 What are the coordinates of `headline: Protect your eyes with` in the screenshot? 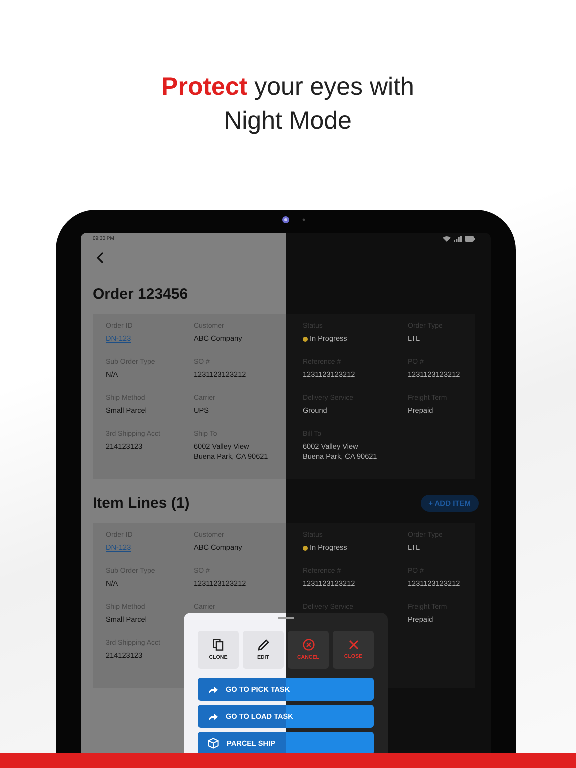 It's located at (288, 87).